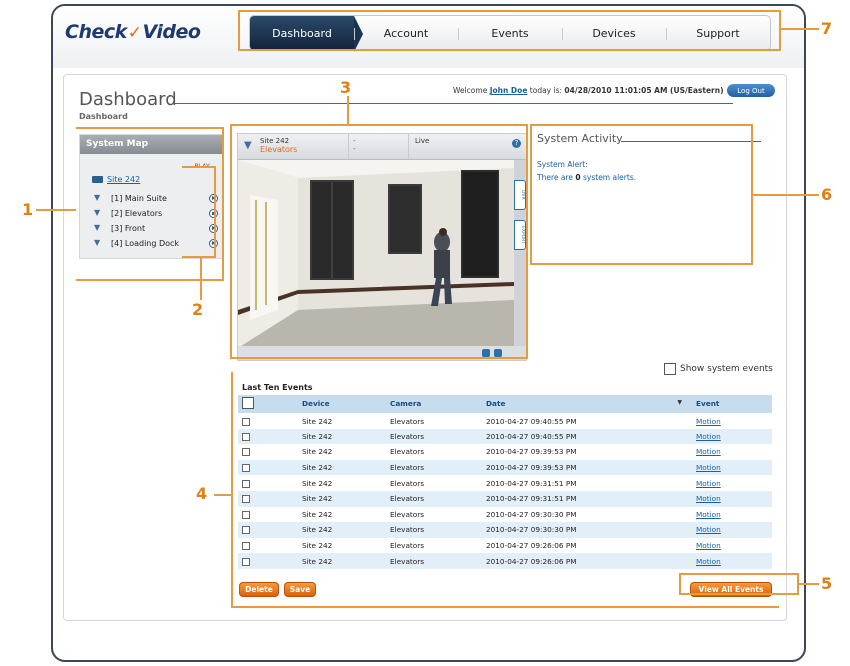 This screenshot has height=666, width=850. What do you see at coordinates (751, 90) in the screenshot?
I see `logout-button: Log Out` at bounding box center [751, 90].